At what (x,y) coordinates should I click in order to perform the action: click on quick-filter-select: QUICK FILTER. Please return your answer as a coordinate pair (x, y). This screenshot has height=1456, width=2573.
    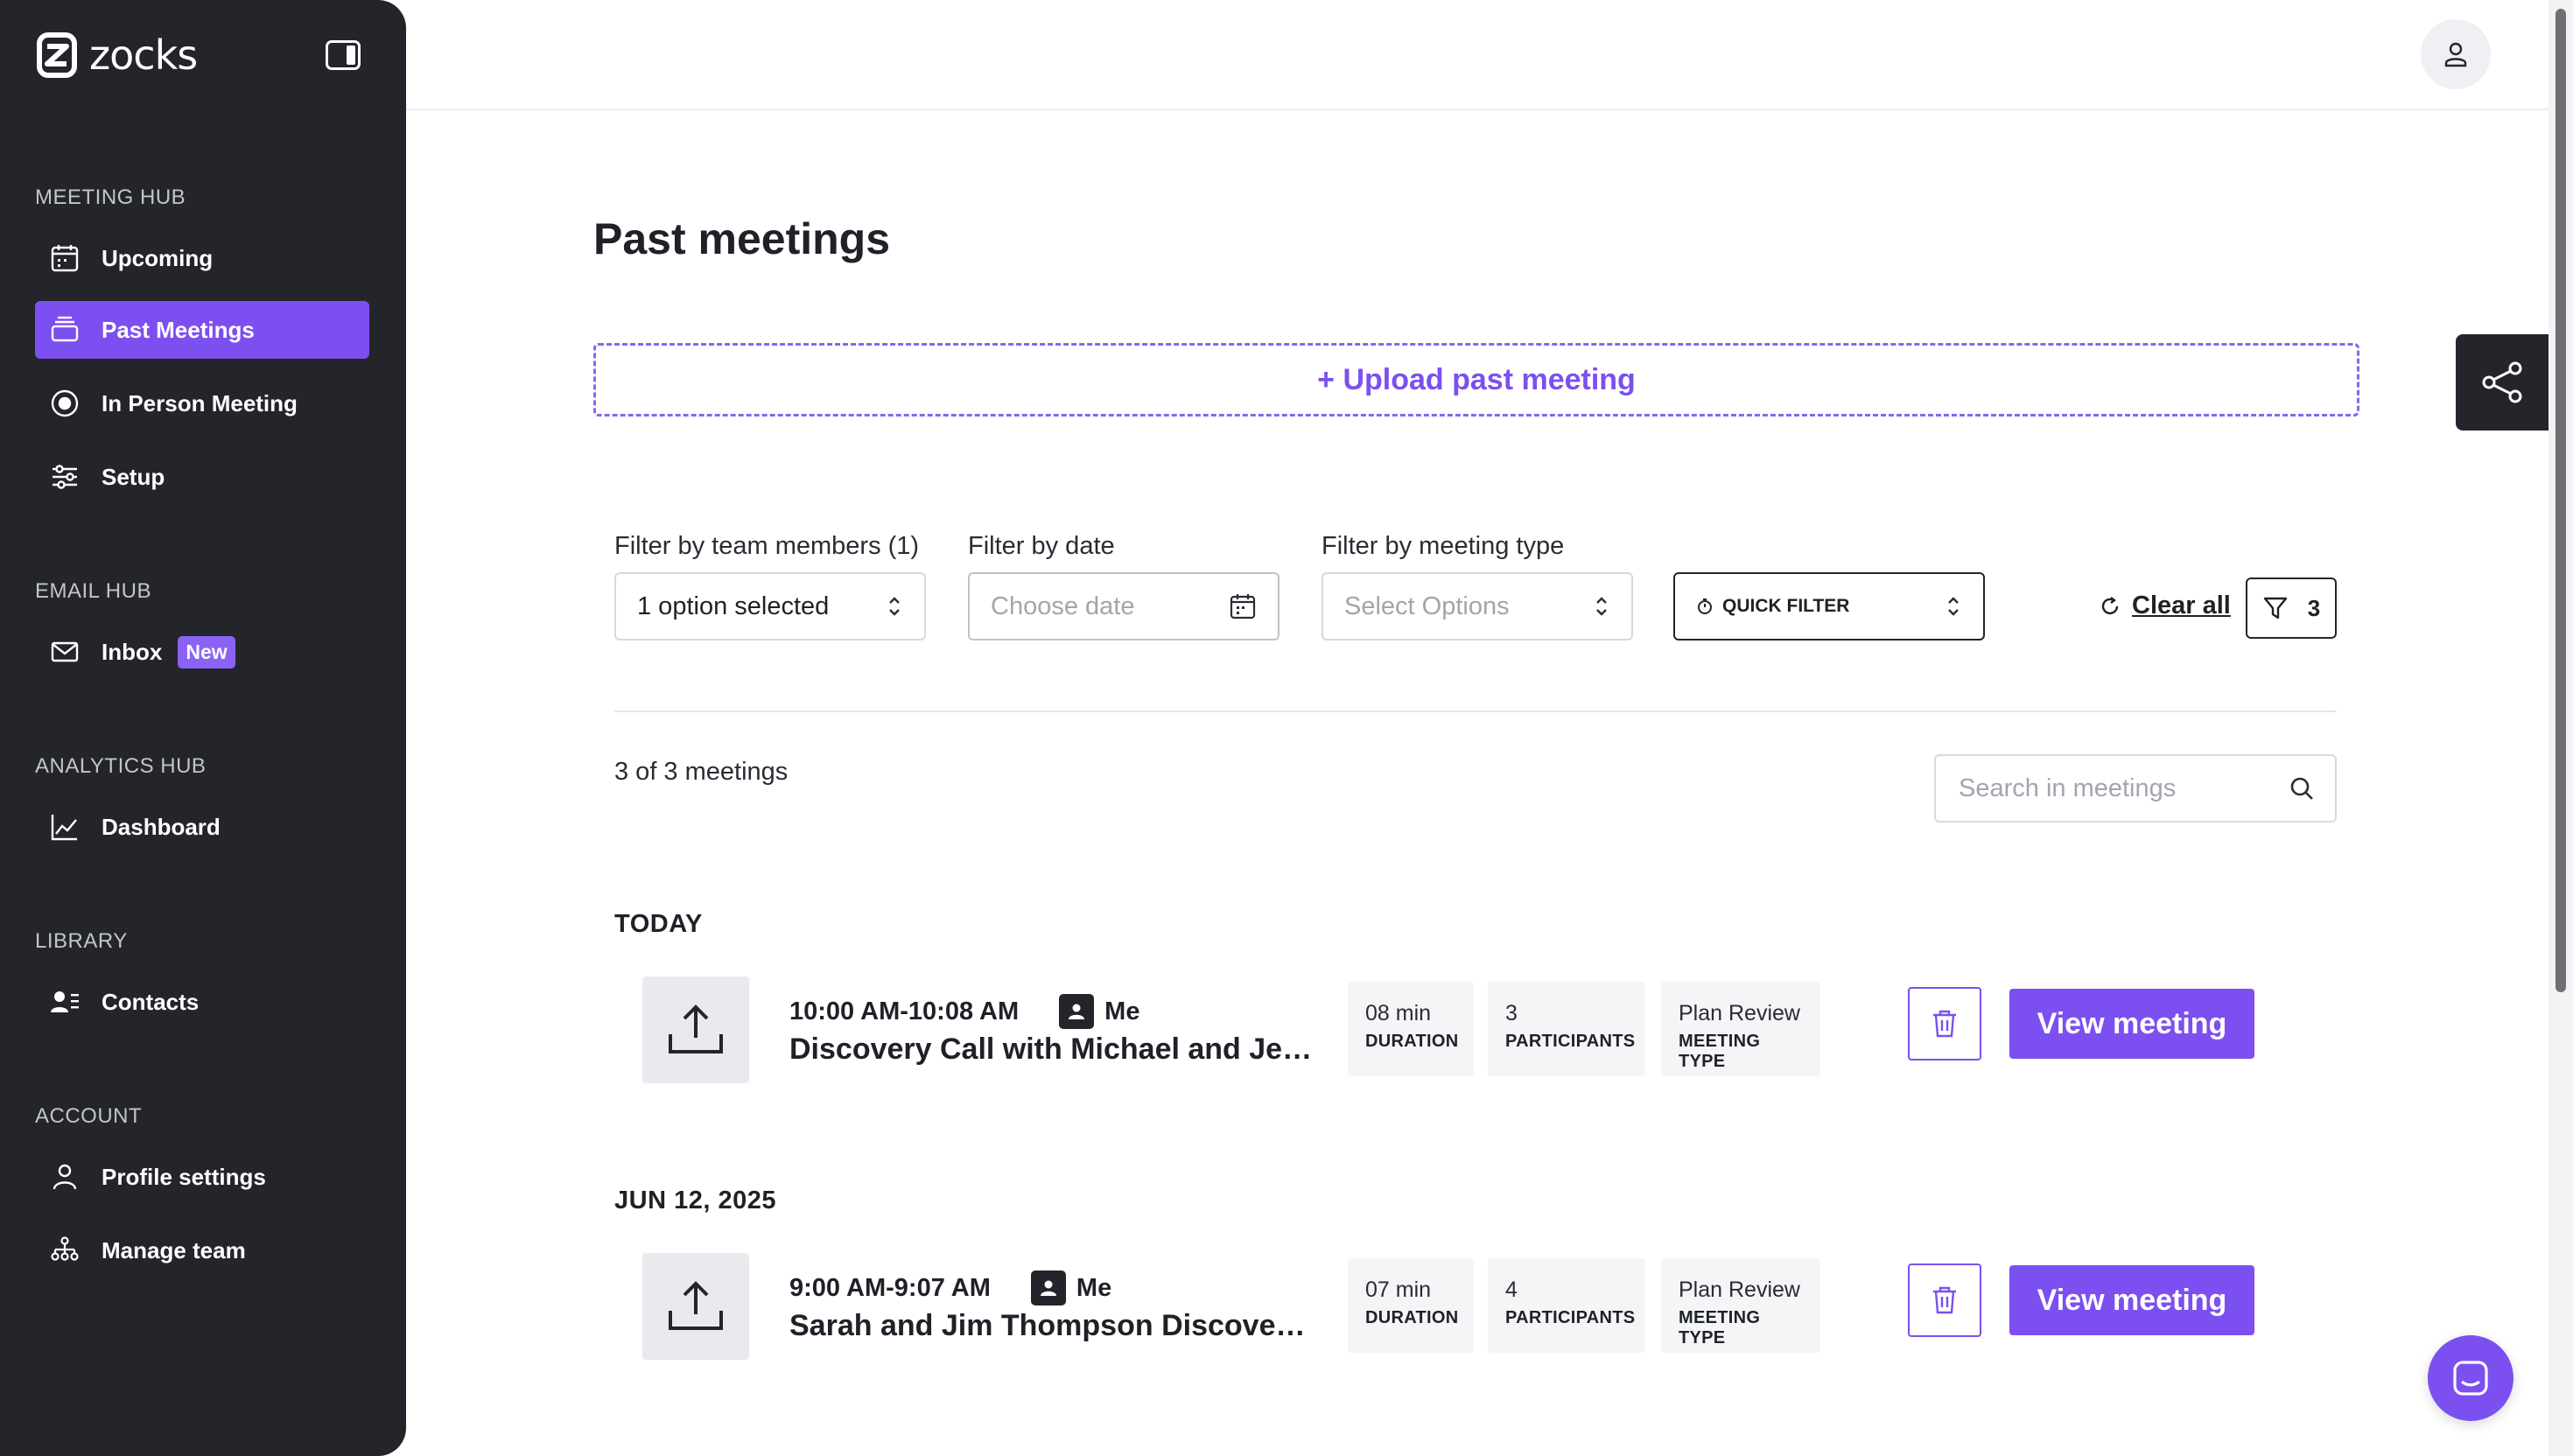
    Looking at the image, I should click on (1829, 606).